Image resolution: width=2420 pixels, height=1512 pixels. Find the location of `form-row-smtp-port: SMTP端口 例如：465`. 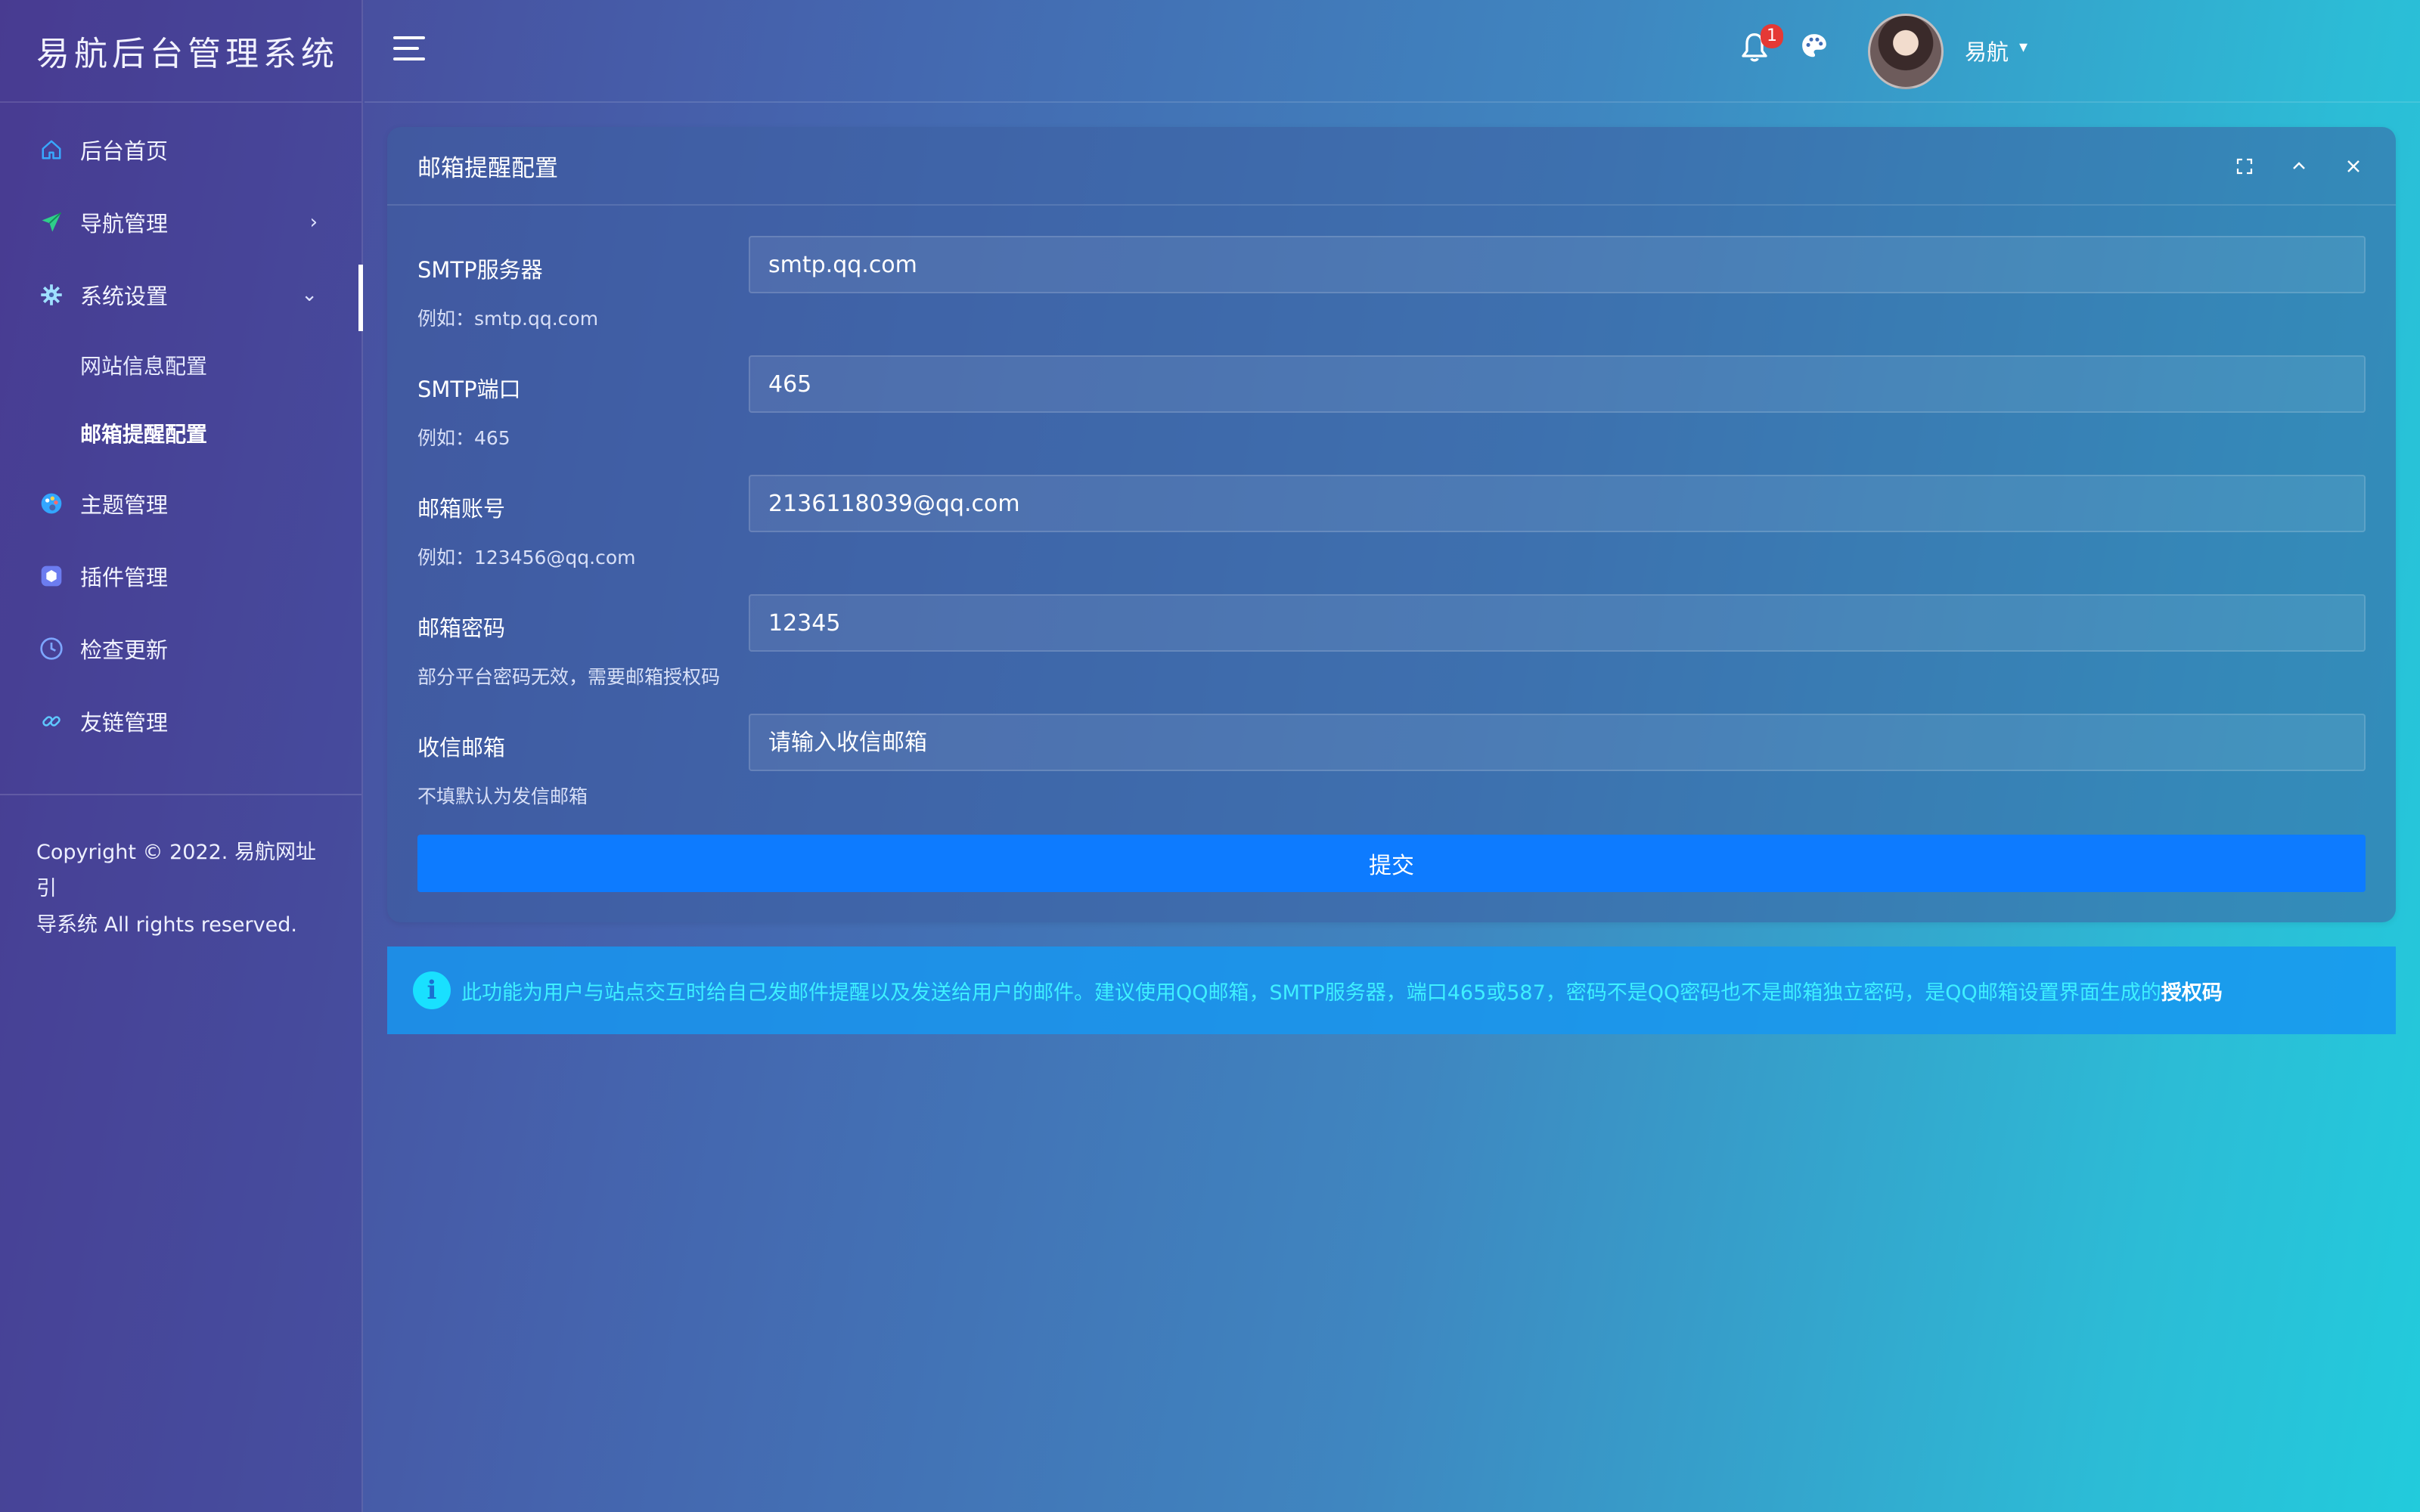

form-row-smtp-port: SMTP端口 例如：465 is located at coordinates (1391, 415).